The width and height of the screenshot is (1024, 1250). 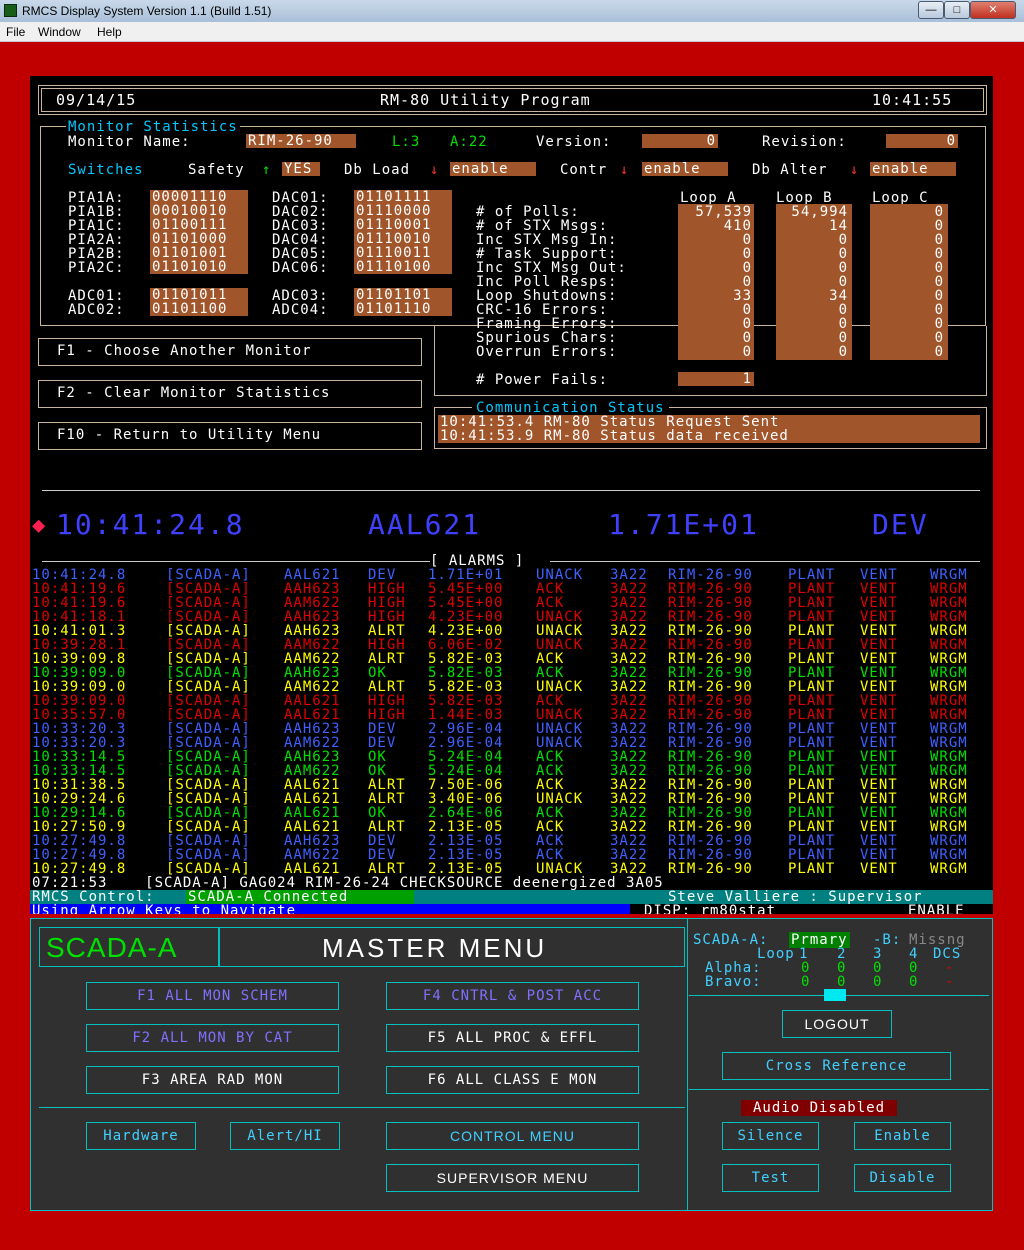 What do you see at coordinates (512, 1136) in the screenshot?
I see `control-menu-button: CONTROL MENU` at bounding box center [512, 1136].